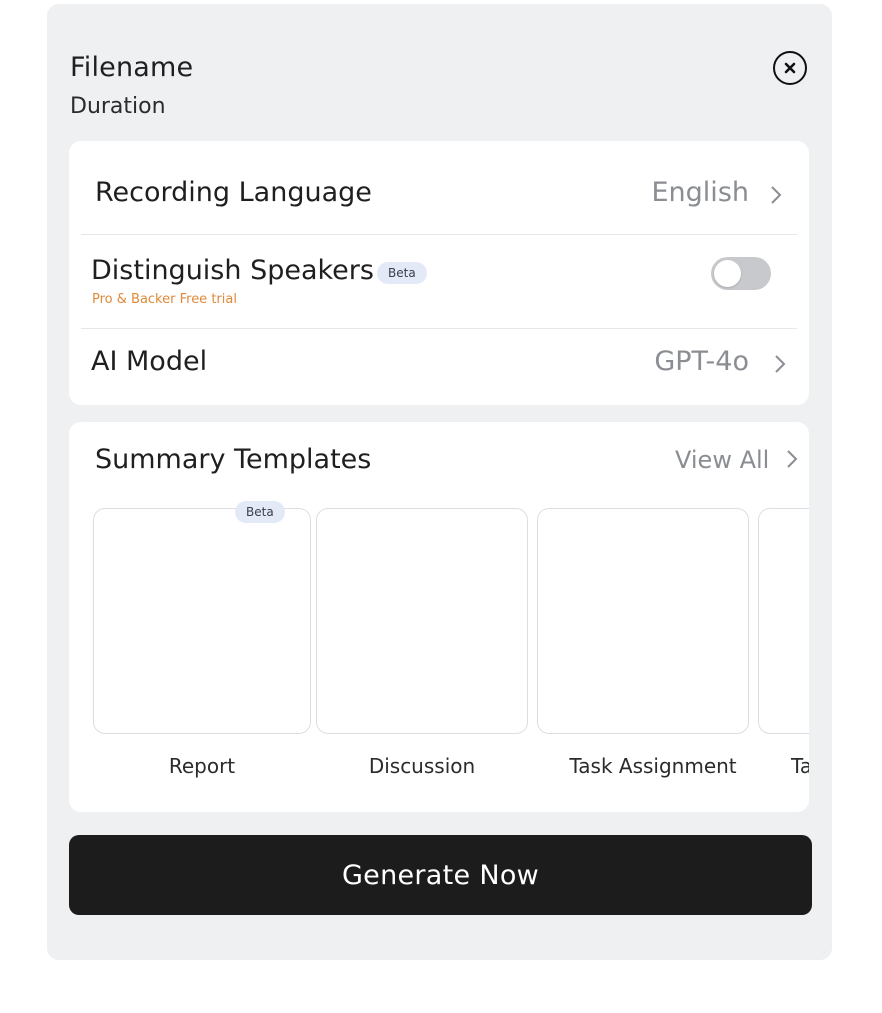  I want to click on ai-model-label: AI Model, so click(149, 361).